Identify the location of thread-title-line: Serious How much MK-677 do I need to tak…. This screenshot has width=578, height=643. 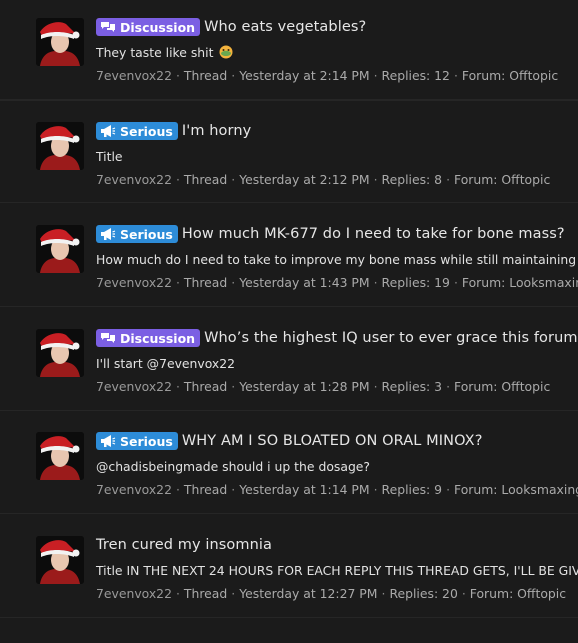
(337, 234).